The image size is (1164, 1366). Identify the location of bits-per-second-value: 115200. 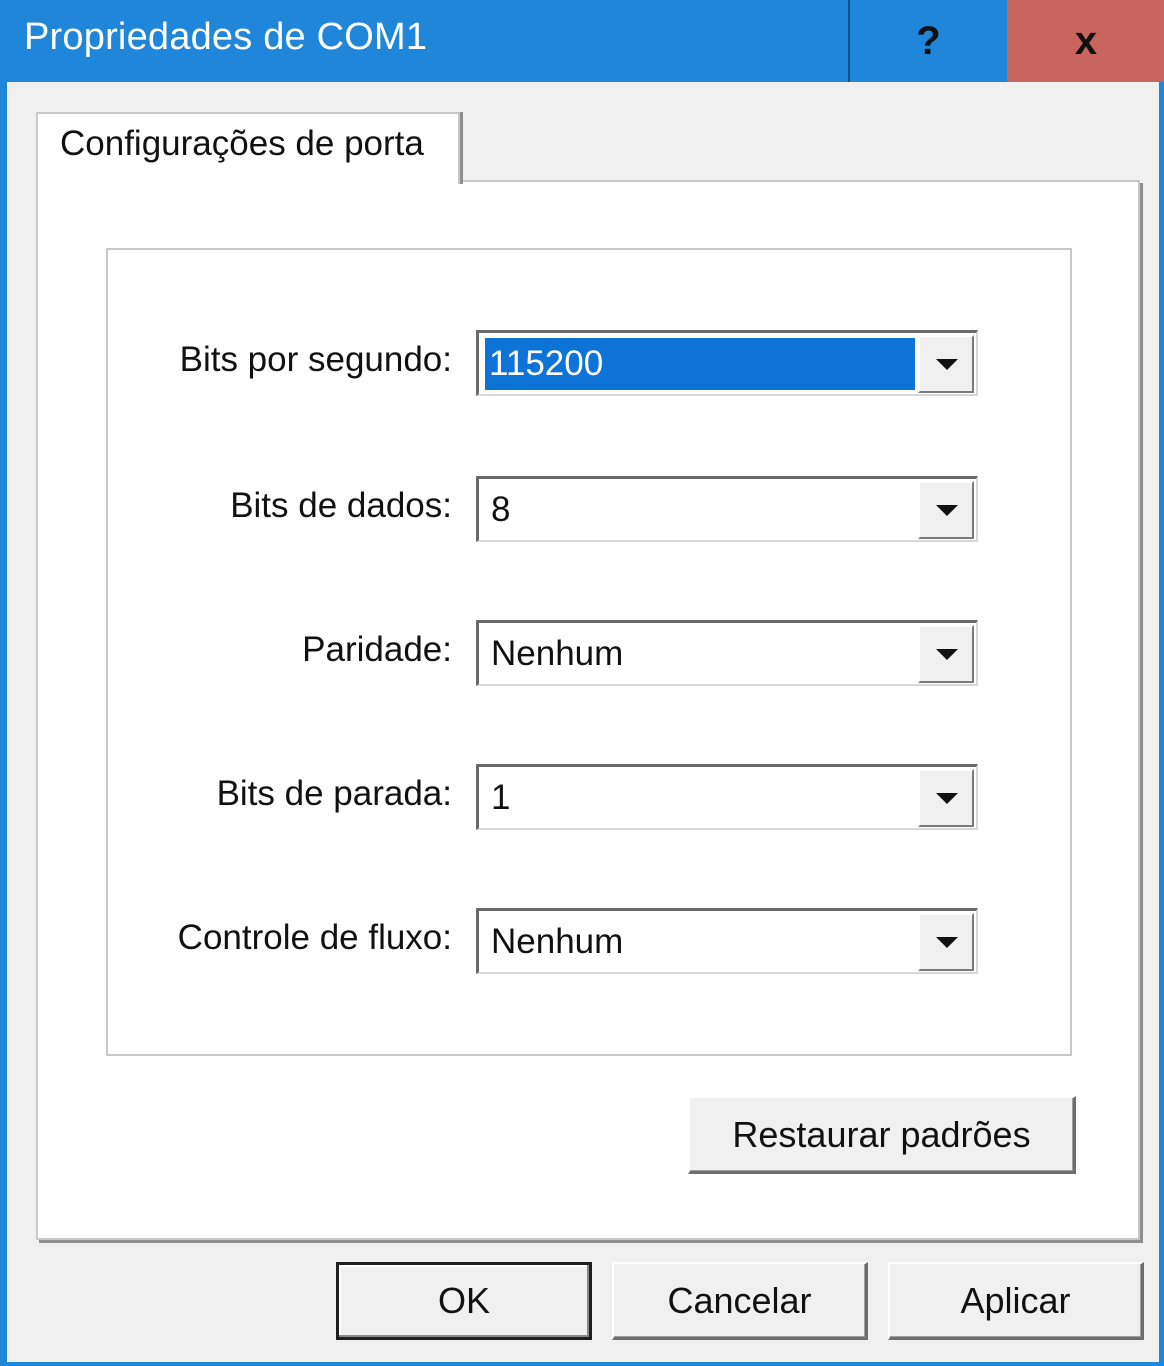
(700, 364).